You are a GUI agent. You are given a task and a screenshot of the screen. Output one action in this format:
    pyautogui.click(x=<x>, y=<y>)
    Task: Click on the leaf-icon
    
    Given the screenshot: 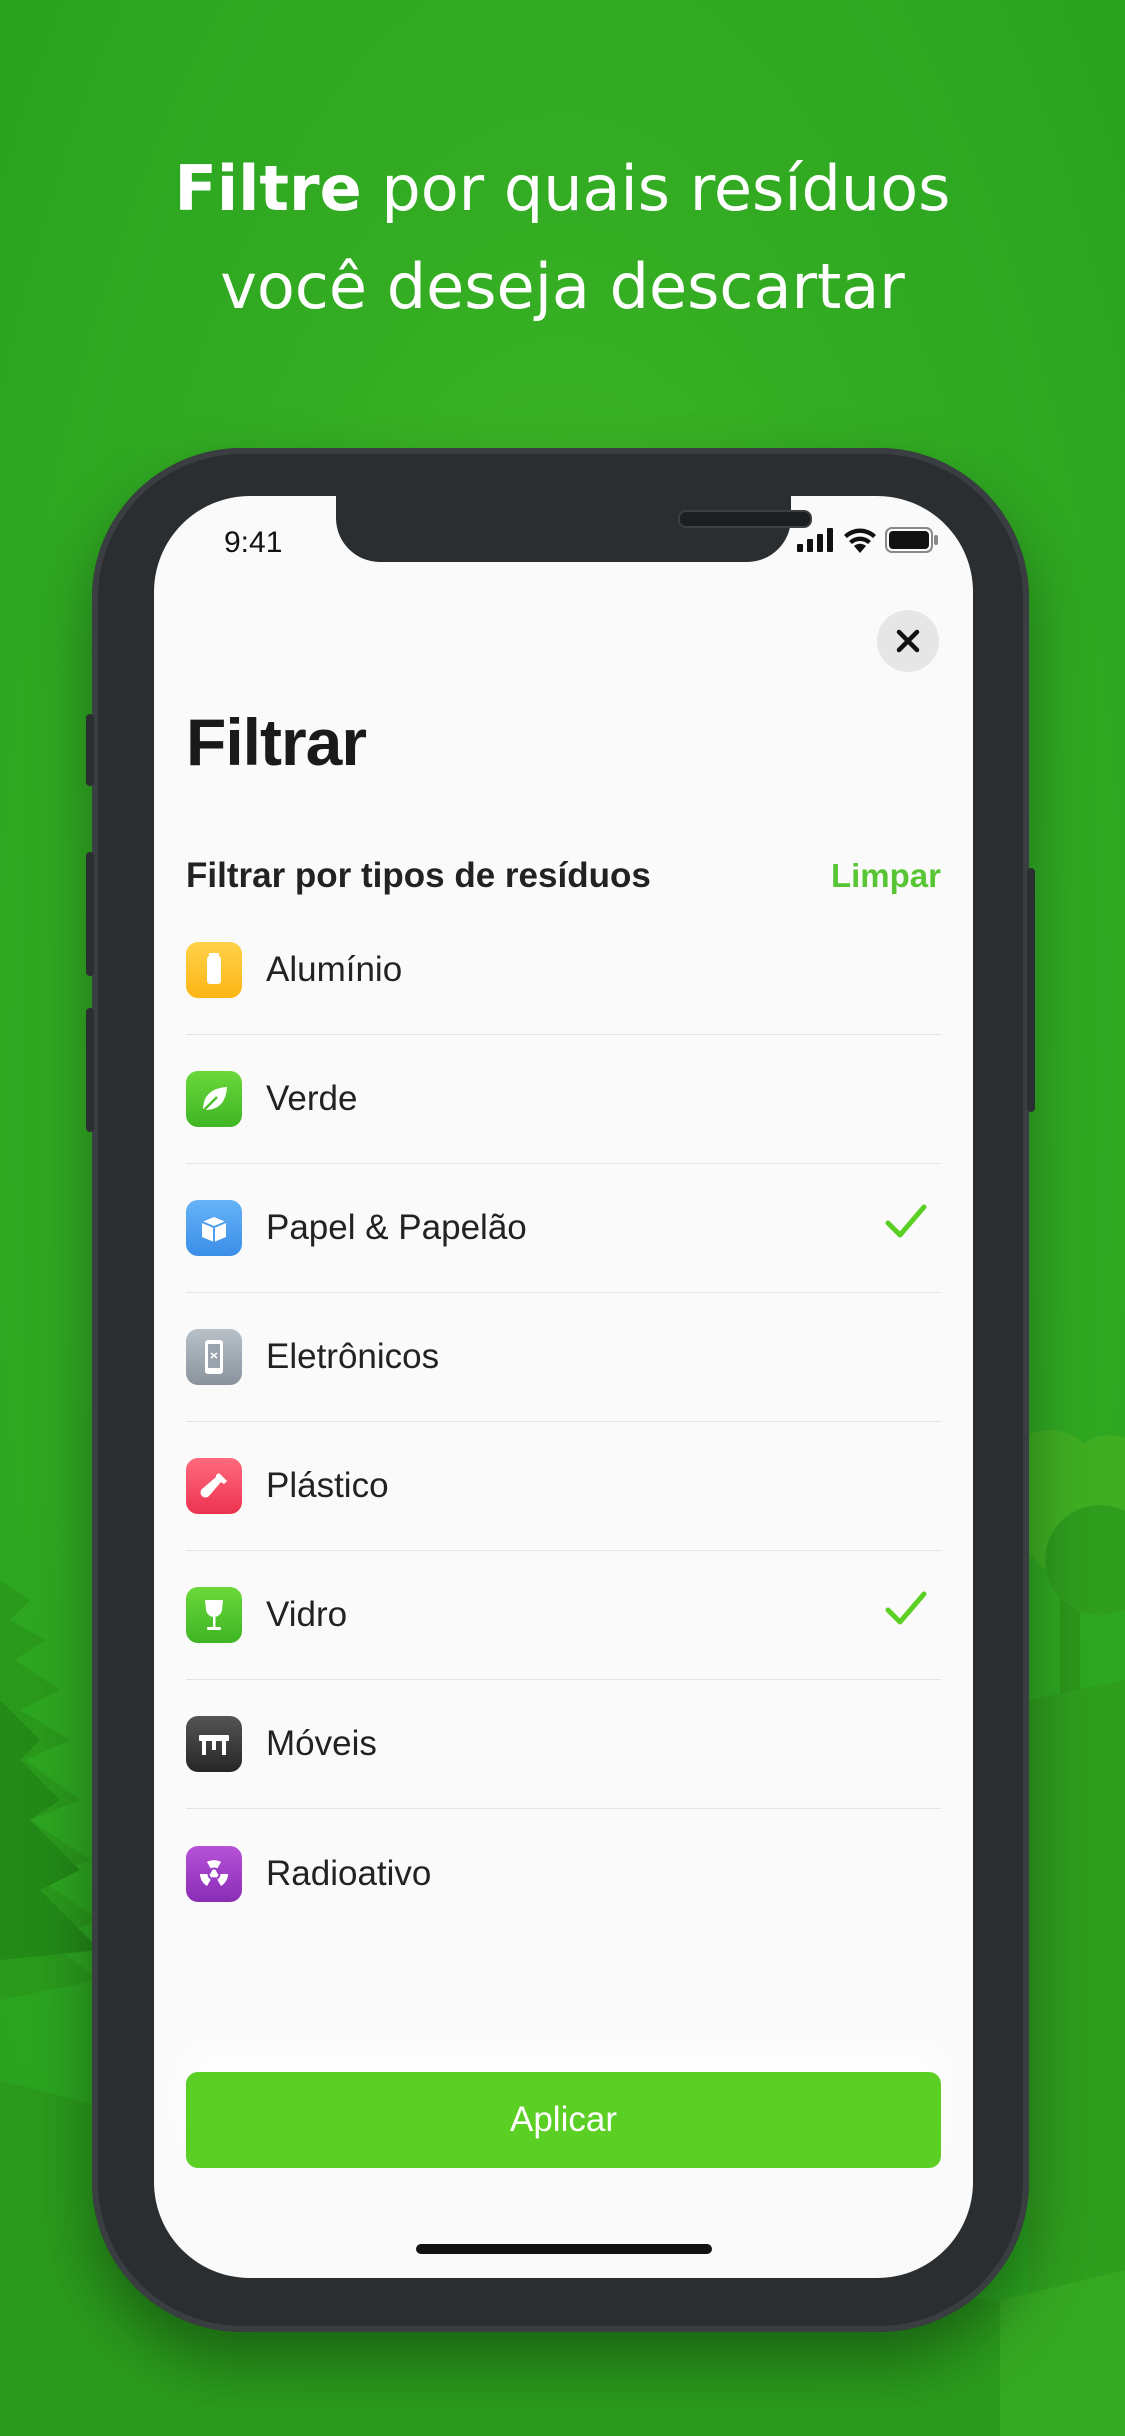 What is the action you would take?
    pyautogui.click(x=214, y=1099)
    